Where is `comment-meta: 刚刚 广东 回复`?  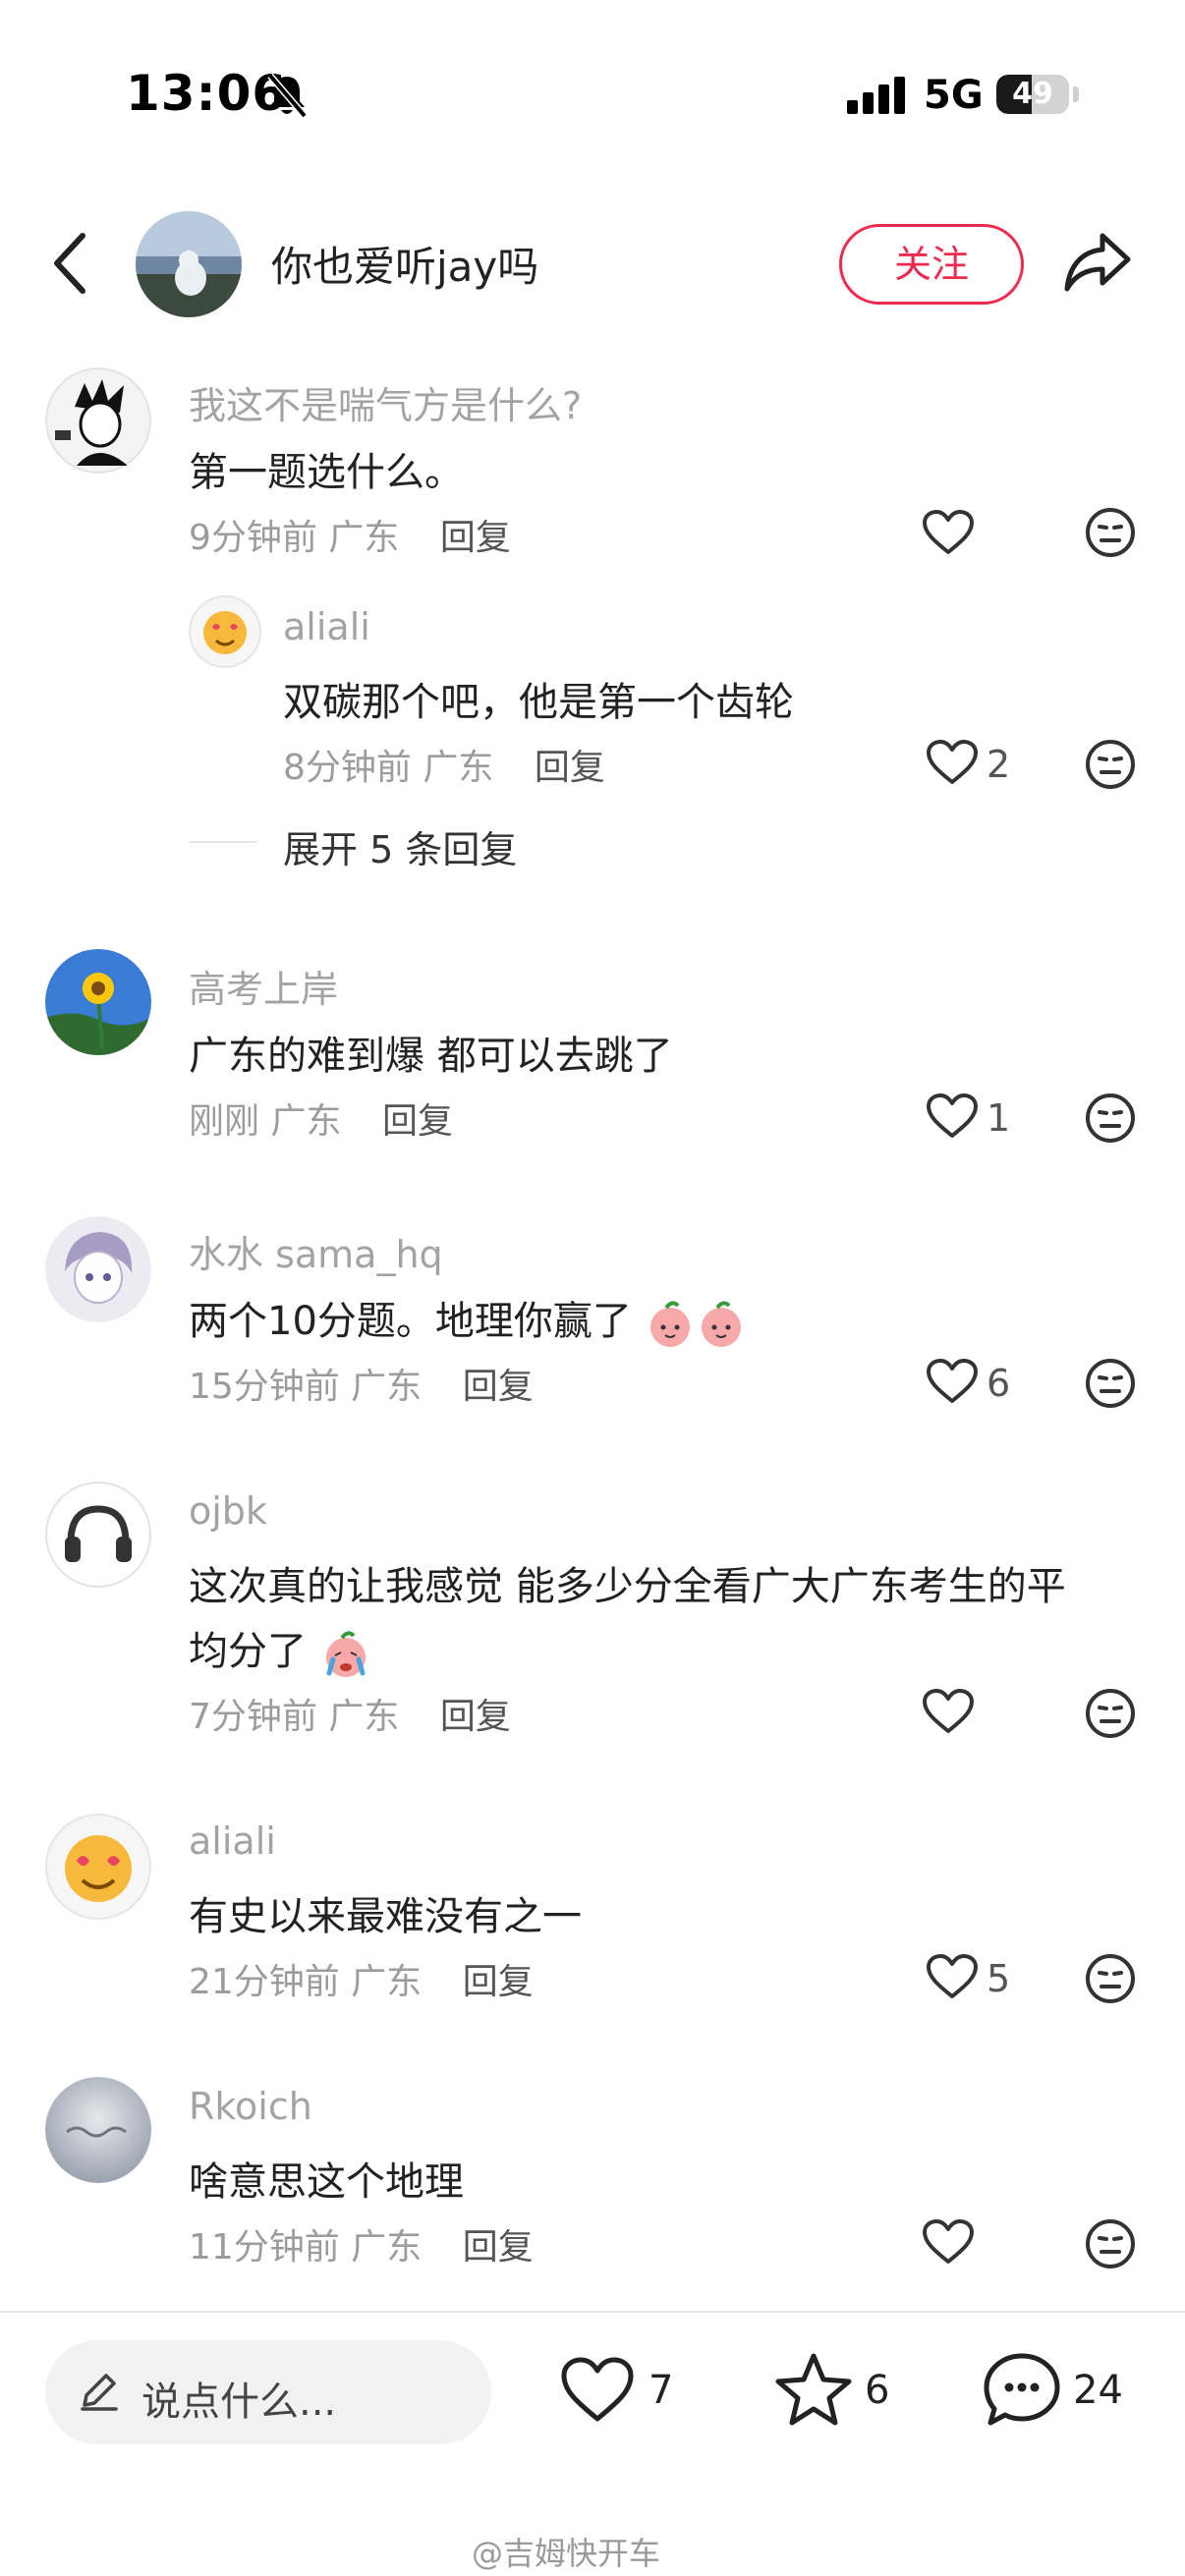
comment-meta: 刚刚 广东 回复 is located at coordinates (321, 1118).